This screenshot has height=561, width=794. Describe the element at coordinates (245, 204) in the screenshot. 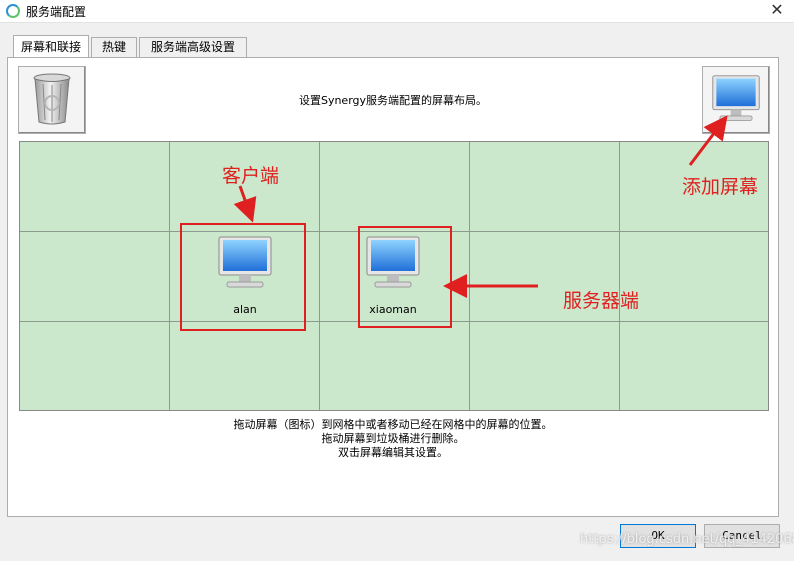

I see `client-arrow` at that location.